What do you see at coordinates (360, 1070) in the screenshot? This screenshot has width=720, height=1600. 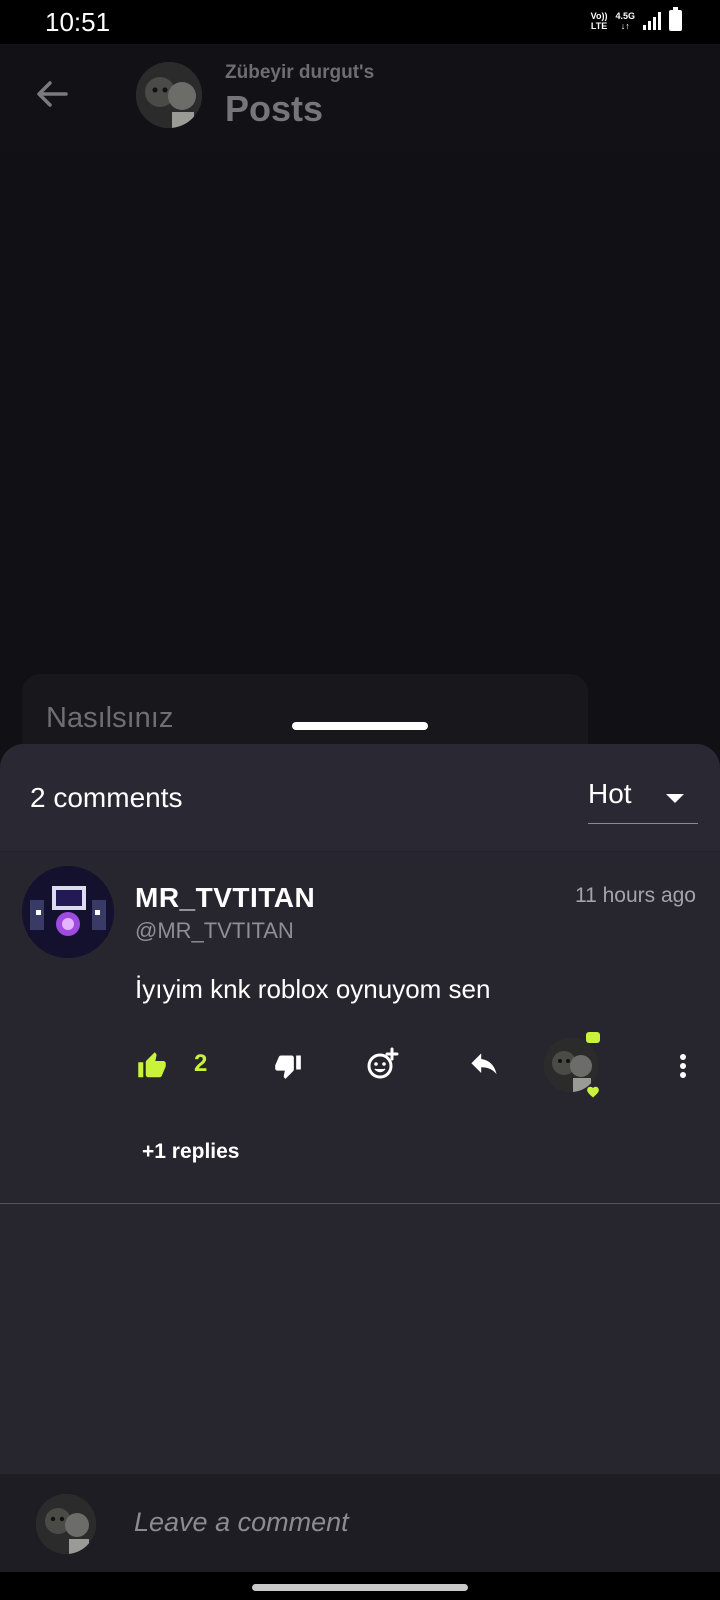 I see `comment-actions: 2` at bounding box center [360, 1070].